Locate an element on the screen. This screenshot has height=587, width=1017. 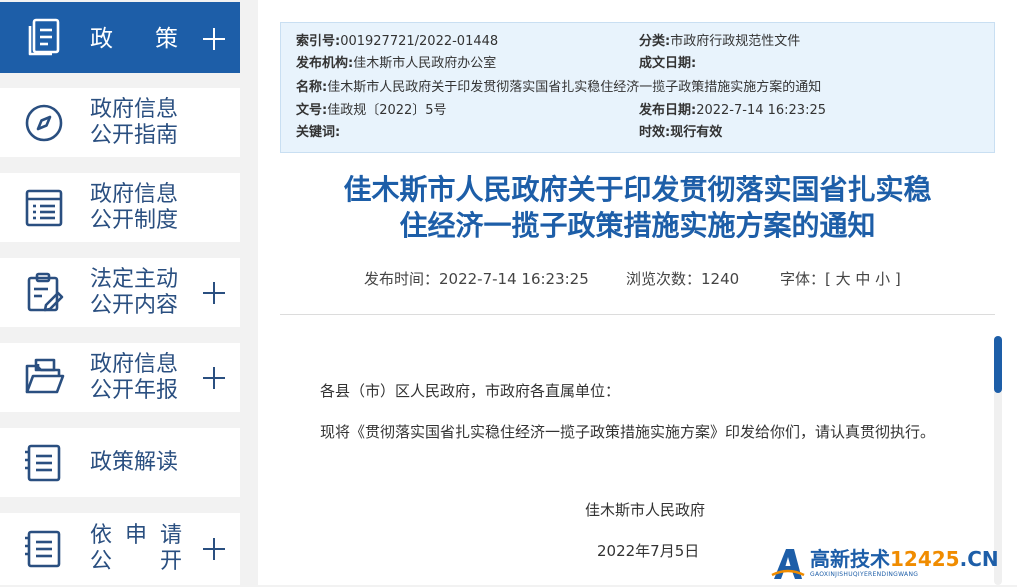
watermark-text: 高新技术12425.CN is located at coordinates (904, 559).